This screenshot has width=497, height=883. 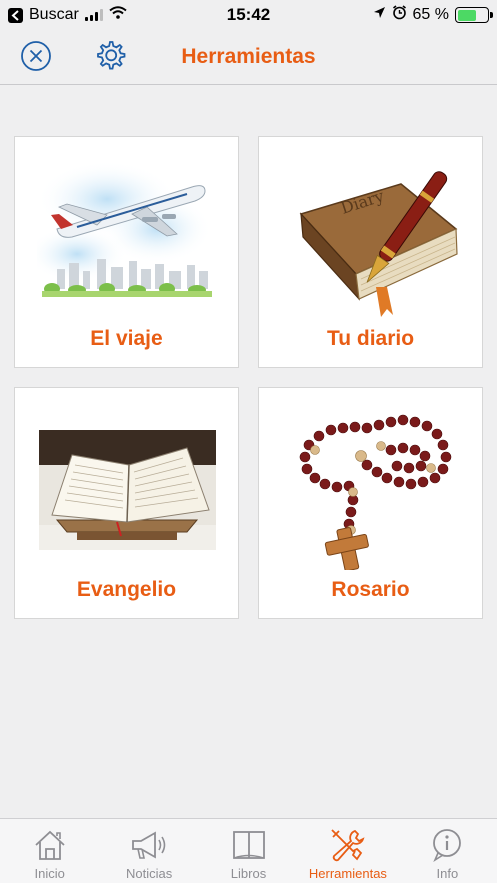 I want to click on page-title: Herramientas, so click(x=248, y=56).